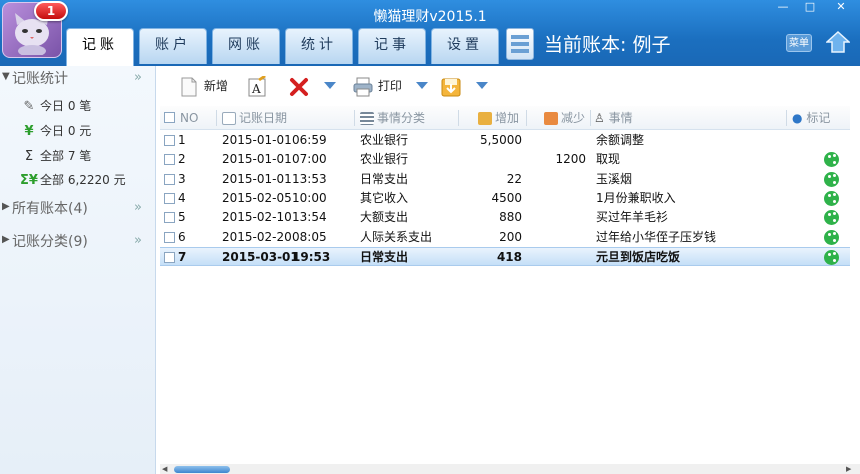 Image resolution: width=860 pixels, height=474 pixels. Describe the element at coordinates (384, 178) in the screenshot. I see `cell-category: 日常支出` at that location.